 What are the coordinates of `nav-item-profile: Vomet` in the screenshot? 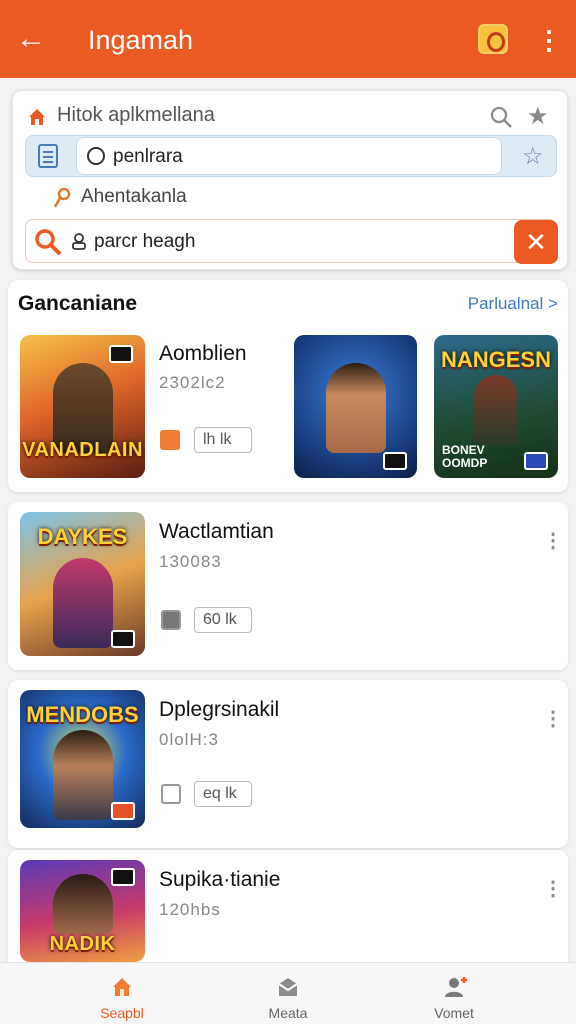 It's located at (454, 993).